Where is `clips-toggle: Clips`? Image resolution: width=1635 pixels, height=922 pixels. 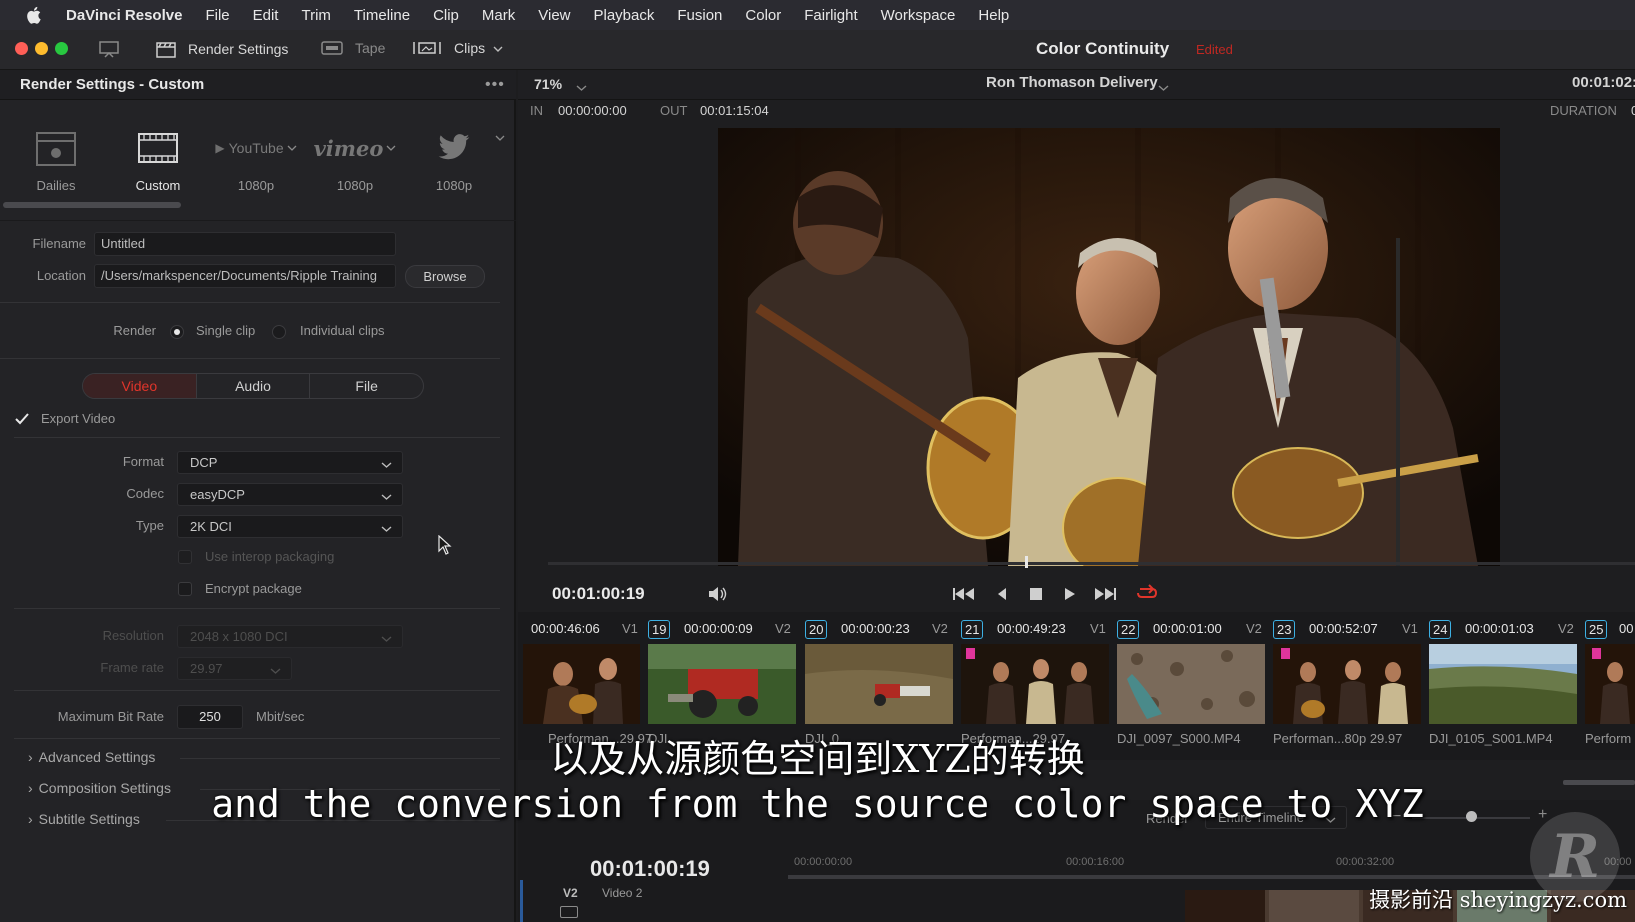
clips-toggle: Clips is located at coordinates (457, 48).